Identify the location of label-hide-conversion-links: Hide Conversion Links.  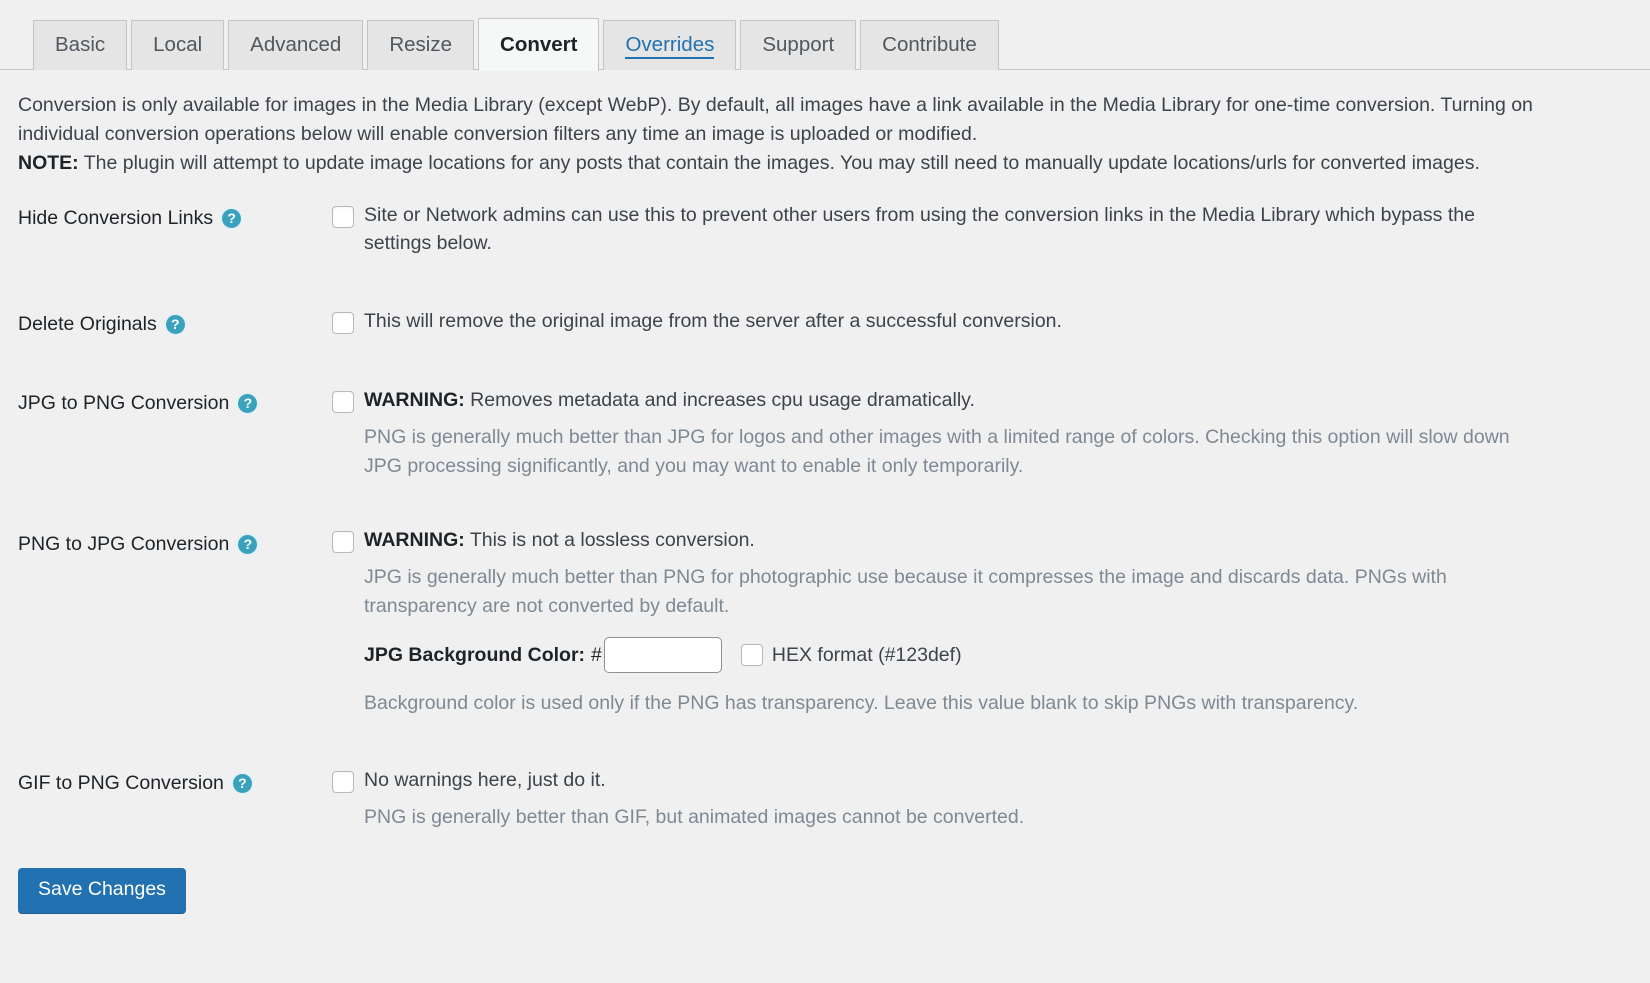
(175, 216).